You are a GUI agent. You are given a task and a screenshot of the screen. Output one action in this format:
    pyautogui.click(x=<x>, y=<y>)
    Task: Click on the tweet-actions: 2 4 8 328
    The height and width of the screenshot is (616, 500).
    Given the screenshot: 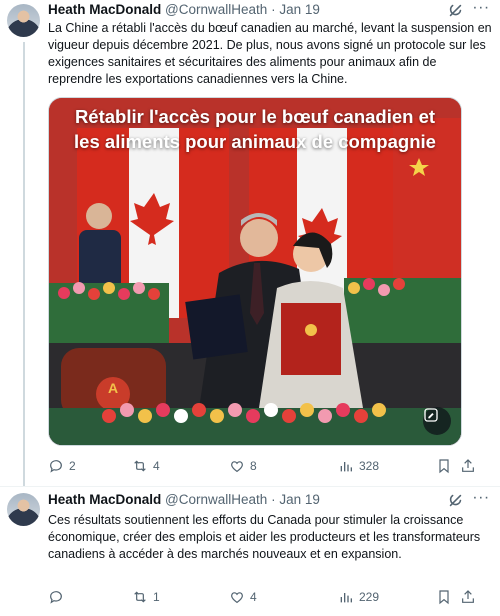 What is the action you would take?
    pyautogui.click(x=261, y=466)
    